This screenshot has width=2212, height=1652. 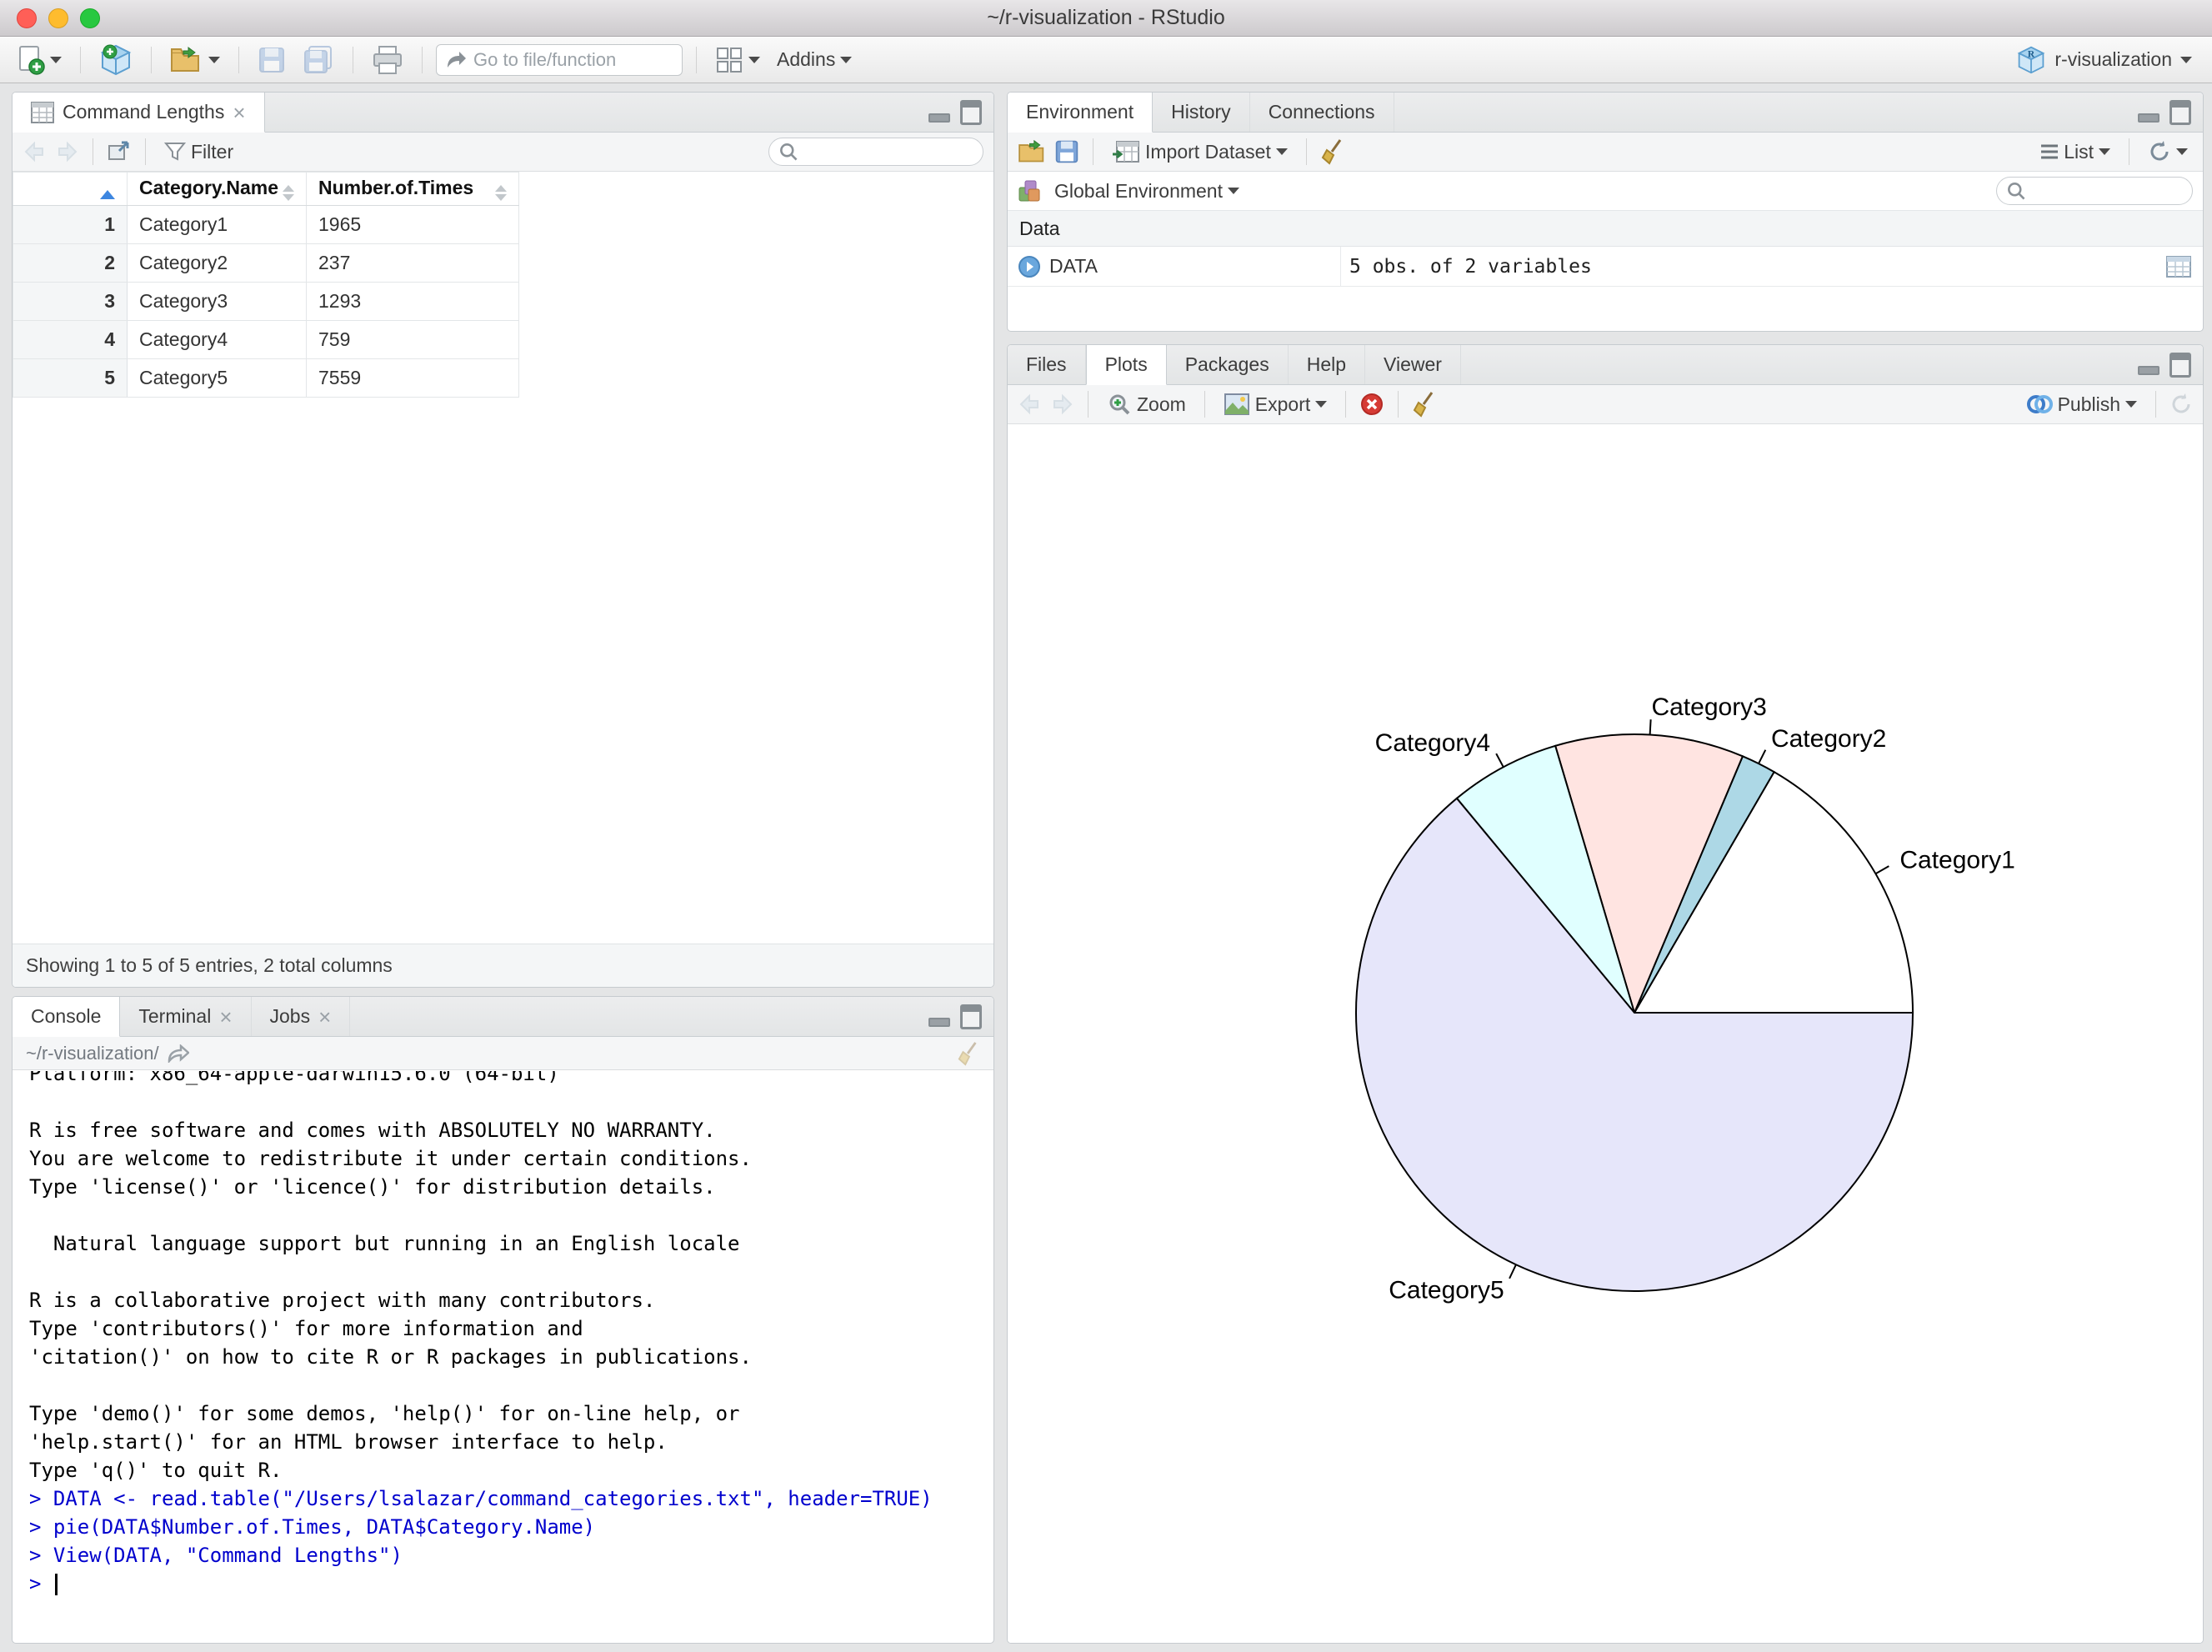 I want to click on export-image-icon, so click(x=1236, y=404).